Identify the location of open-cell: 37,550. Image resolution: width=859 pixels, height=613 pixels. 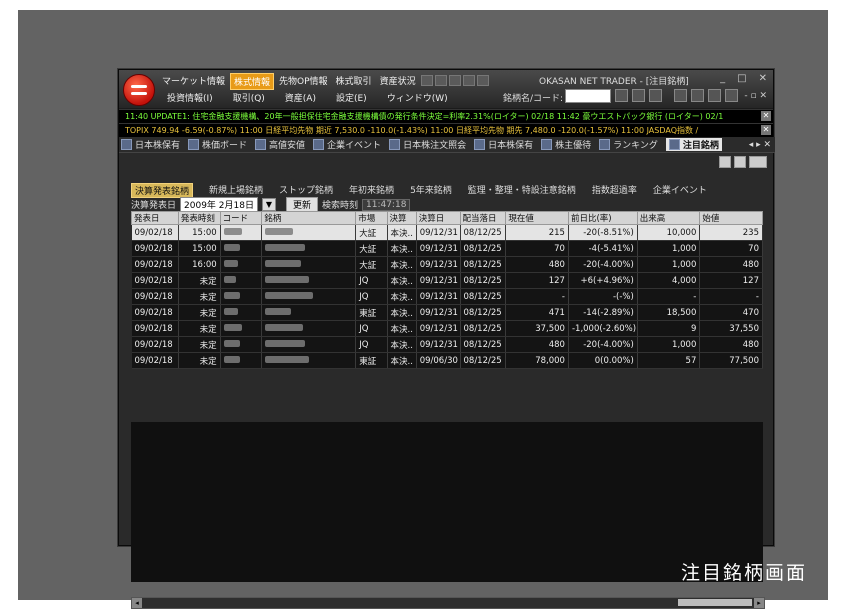
(731, 328).